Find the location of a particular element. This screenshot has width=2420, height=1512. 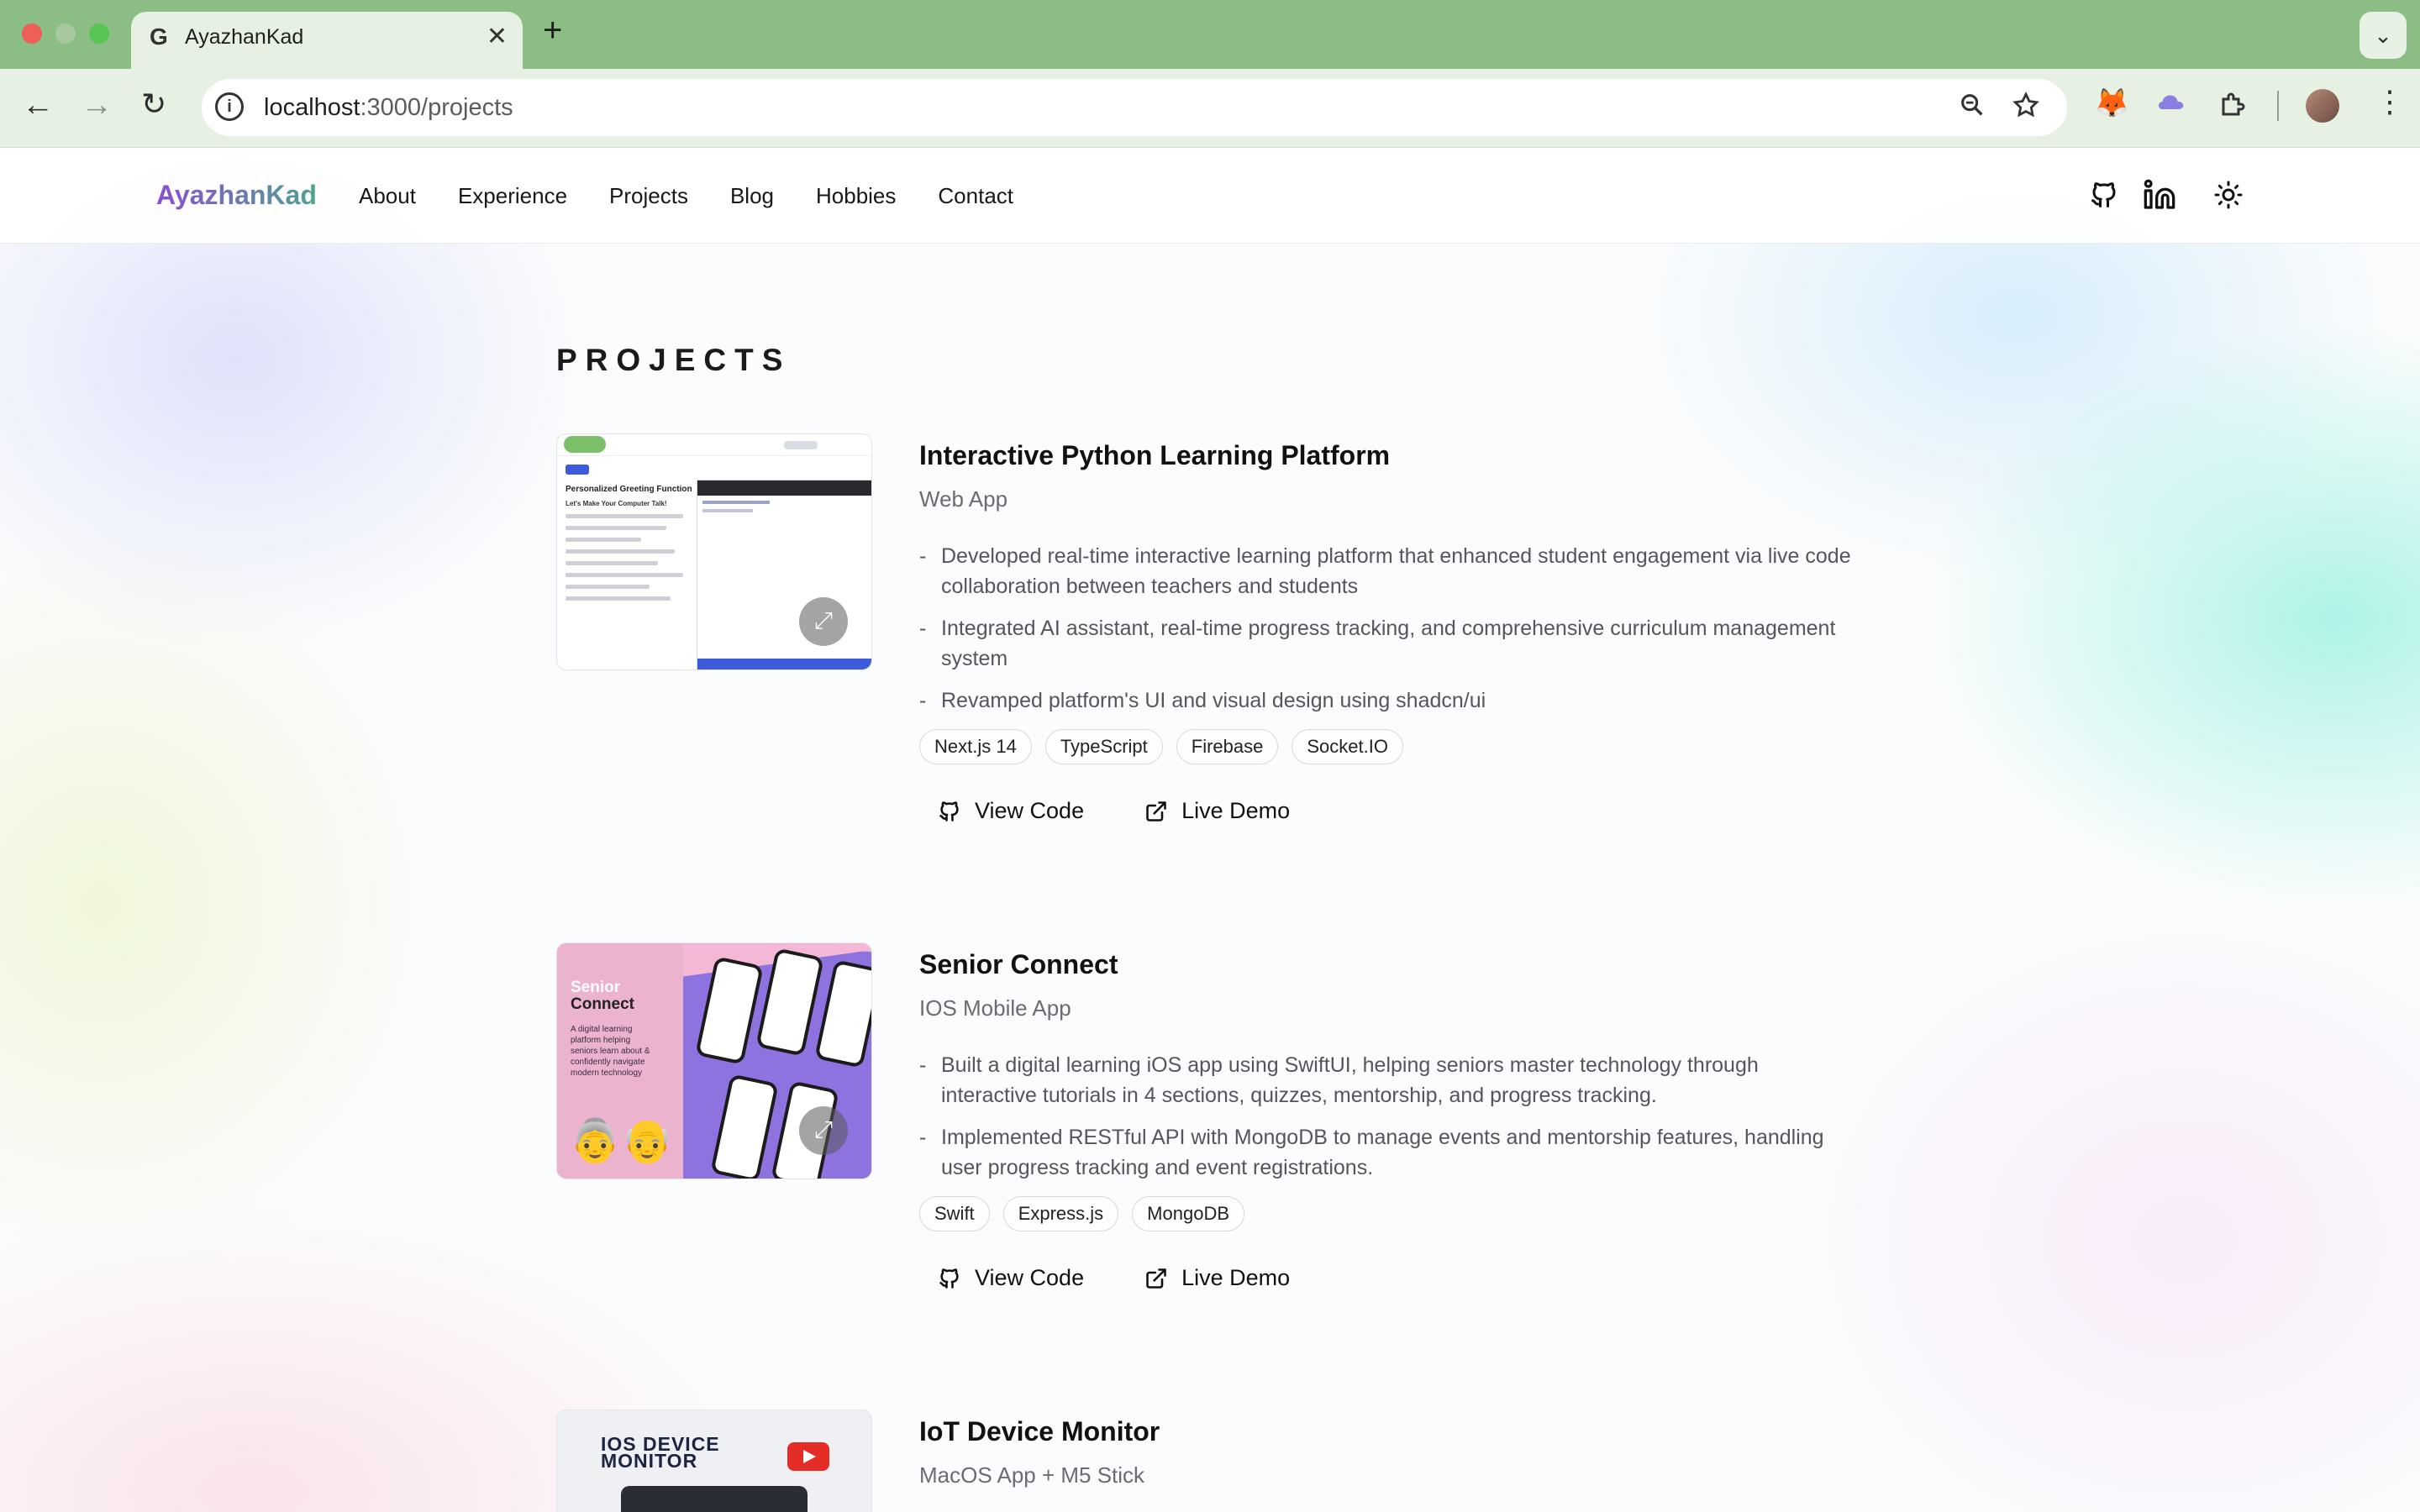

bookmark-star-icon is located at coordinates (2026, 108).